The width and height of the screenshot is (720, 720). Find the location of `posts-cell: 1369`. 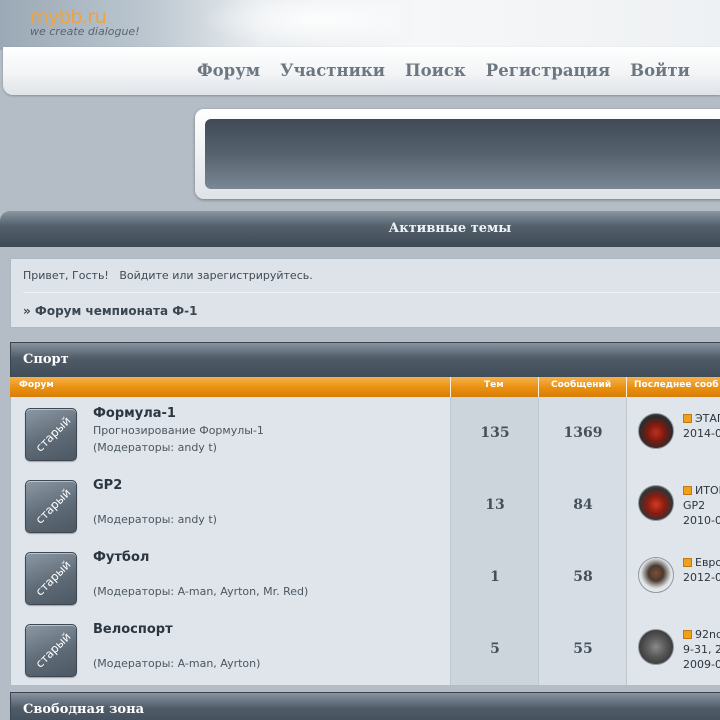

posts-cell: 1369 is located at coordinates (582, 433).